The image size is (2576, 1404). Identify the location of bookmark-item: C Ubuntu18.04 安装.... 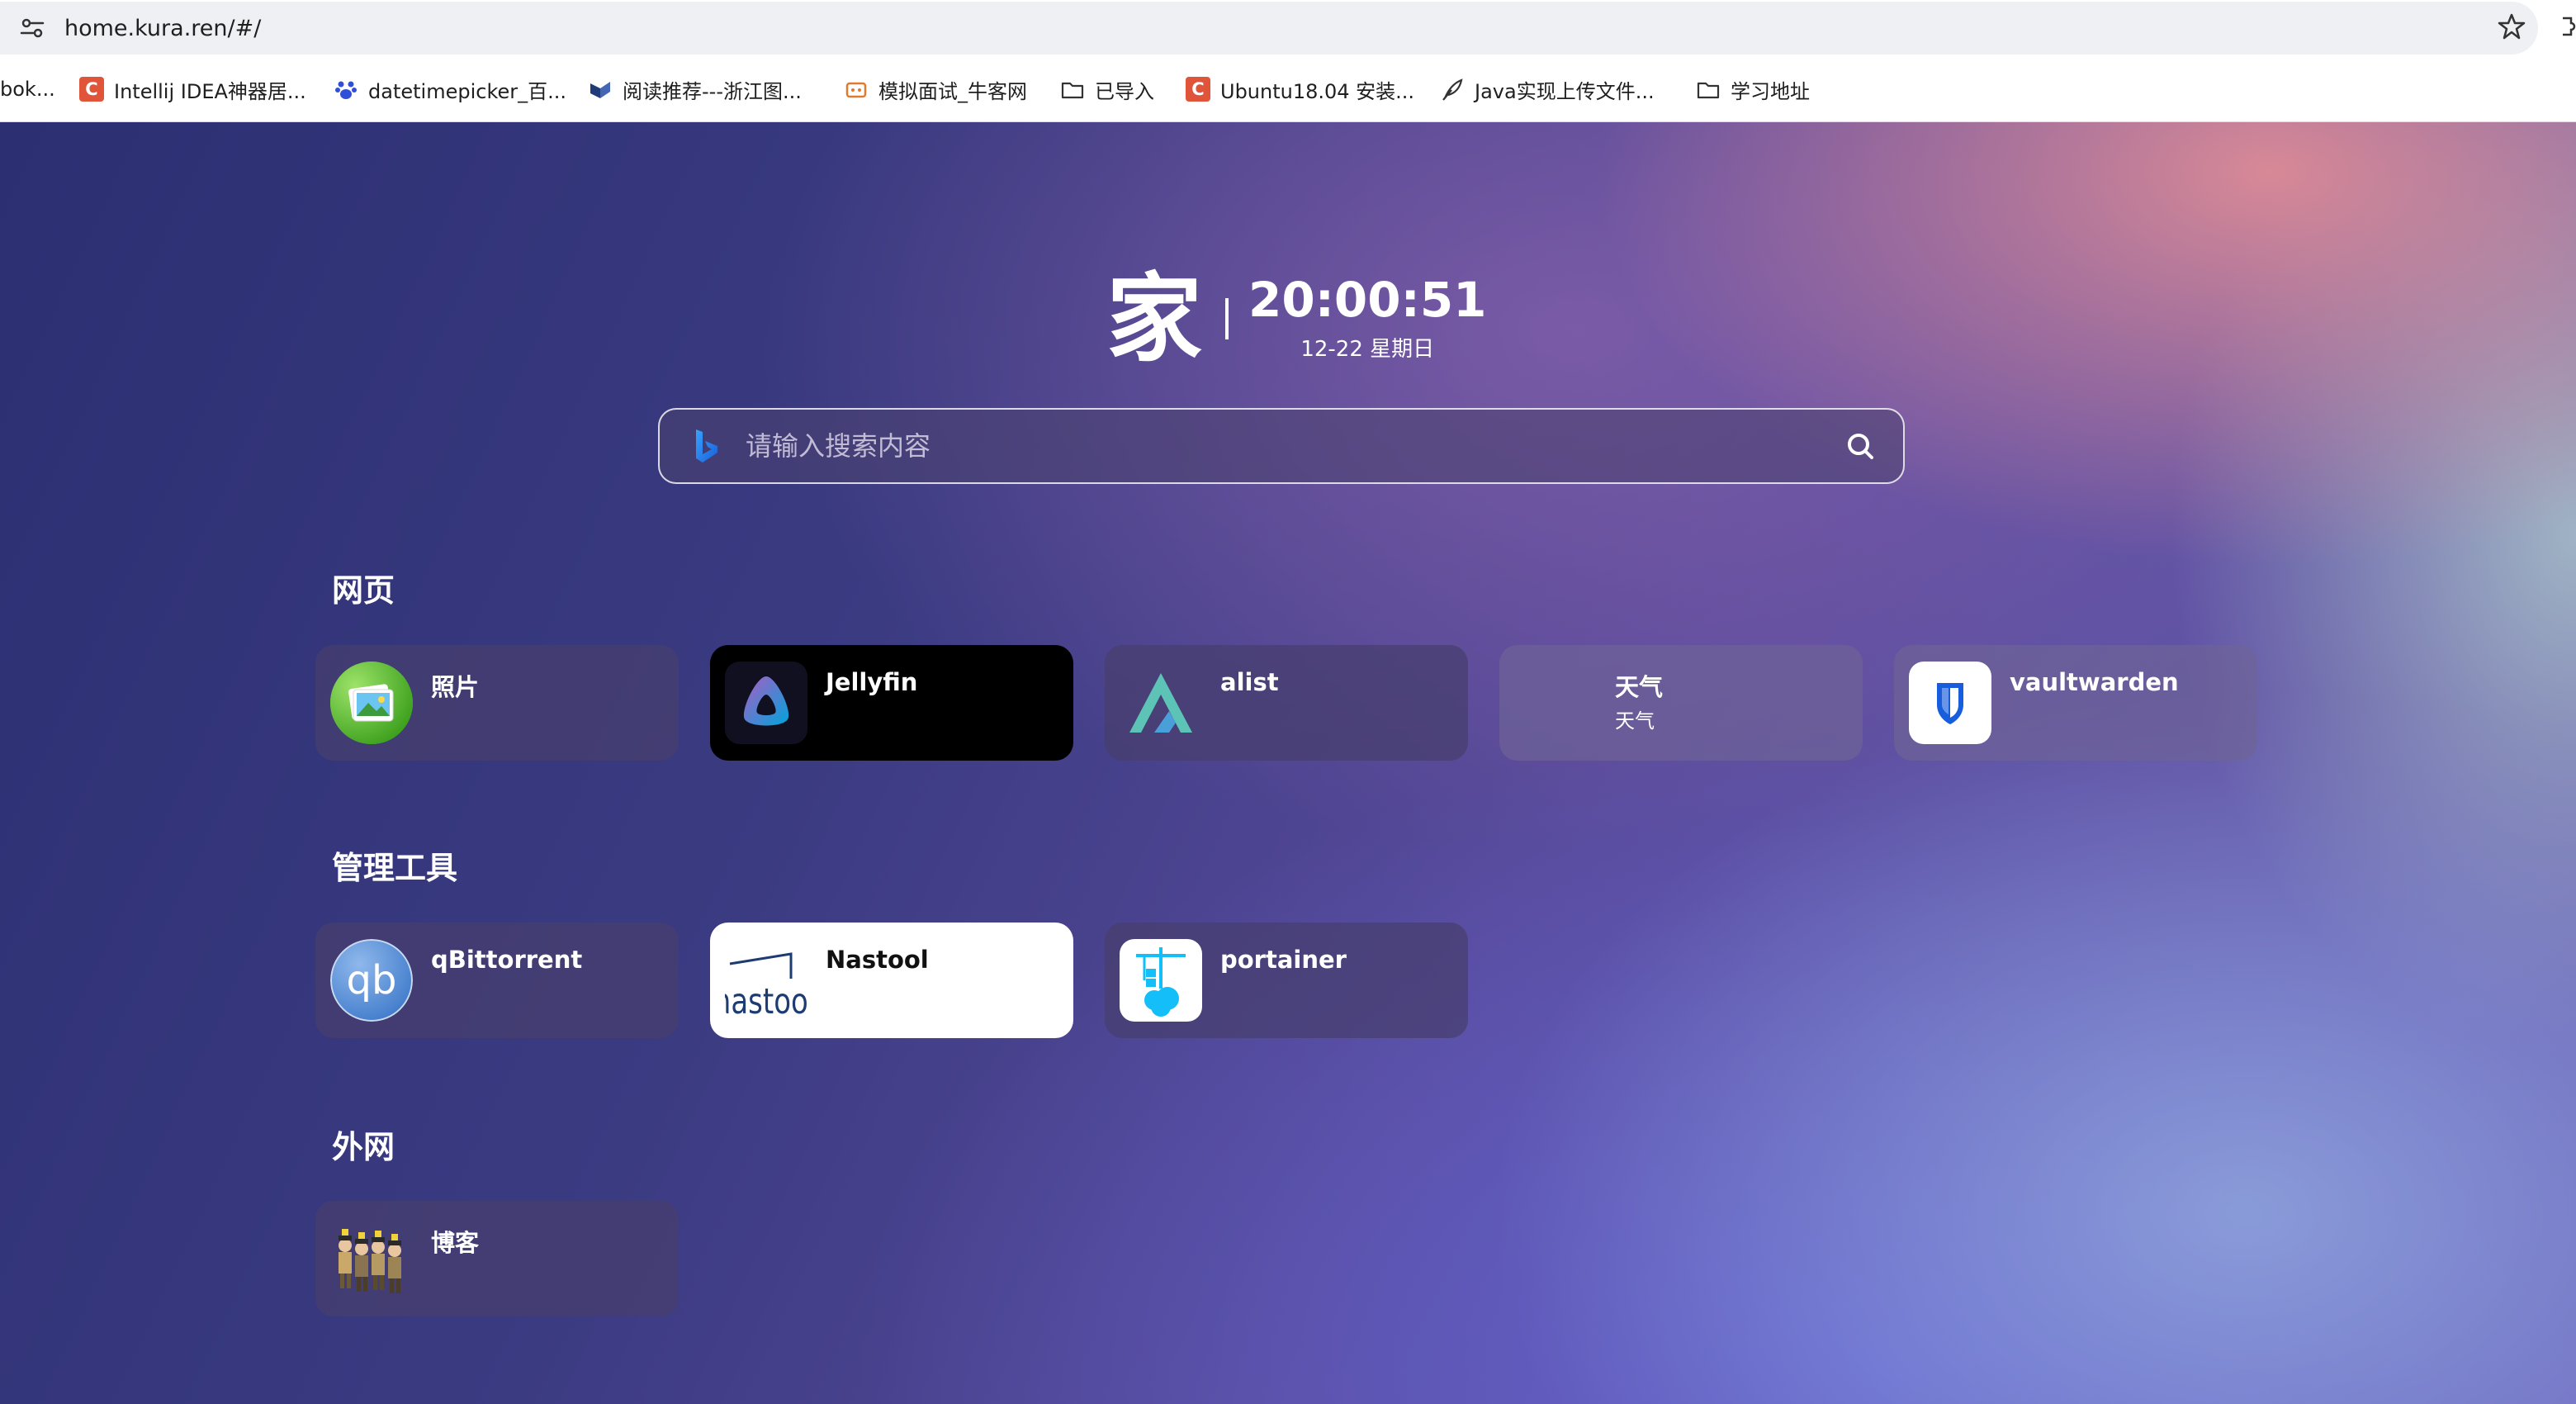
(1300, 89).